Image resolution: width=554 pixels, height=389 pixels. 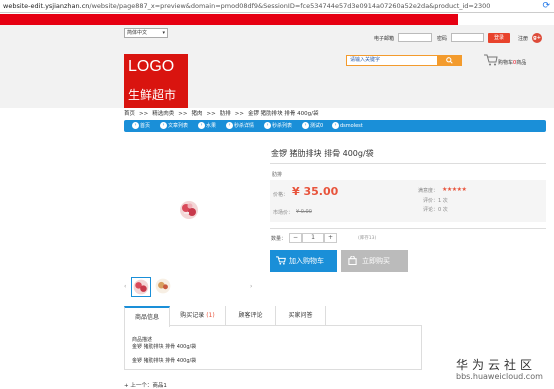 What do you see at coordinates (145, 126) in the screenshot?
I see `nav-item-label: 首页` at bounding box center [145, 126].